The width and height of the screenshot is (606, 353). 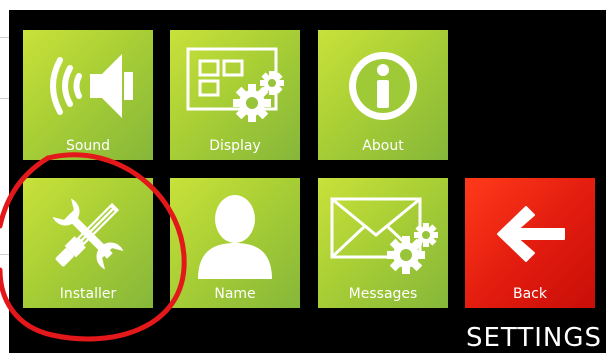 What do you see at coordinates (88, 294) in the screenshot?
I see `installer-label: Installer` at bounding box center [88, 294].